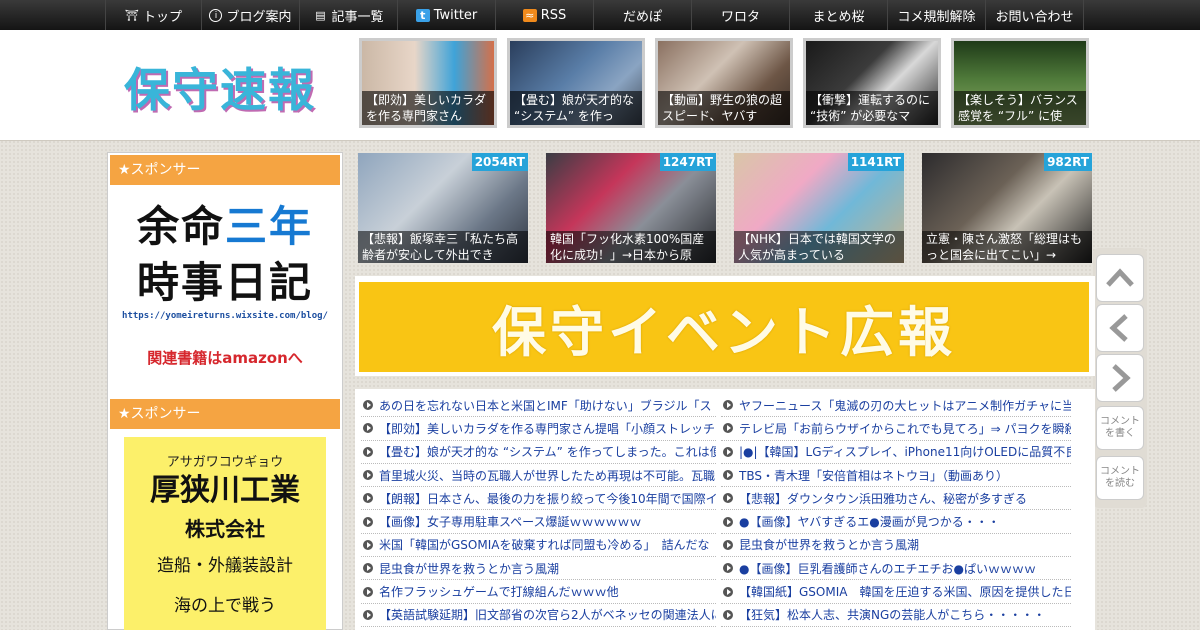 This screenshot has height=630, width=1200. Describe the element at coordinates (259, 17) in the screenshot. I see `nav-label: ブログ案内` at that location.